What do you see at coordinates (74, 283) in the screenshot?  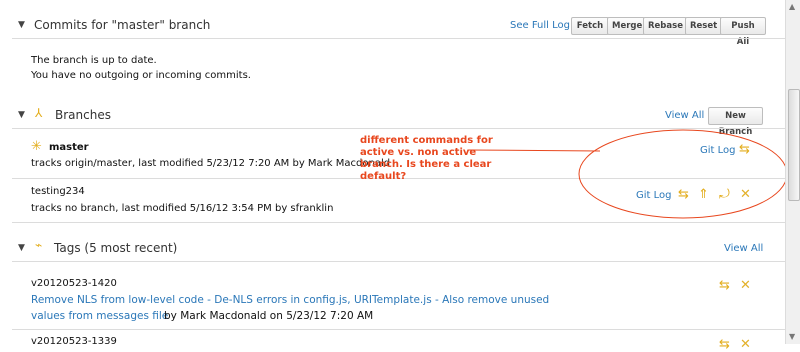 I see `tag-name: v20120523-1420` at bounding box center [74, 283].